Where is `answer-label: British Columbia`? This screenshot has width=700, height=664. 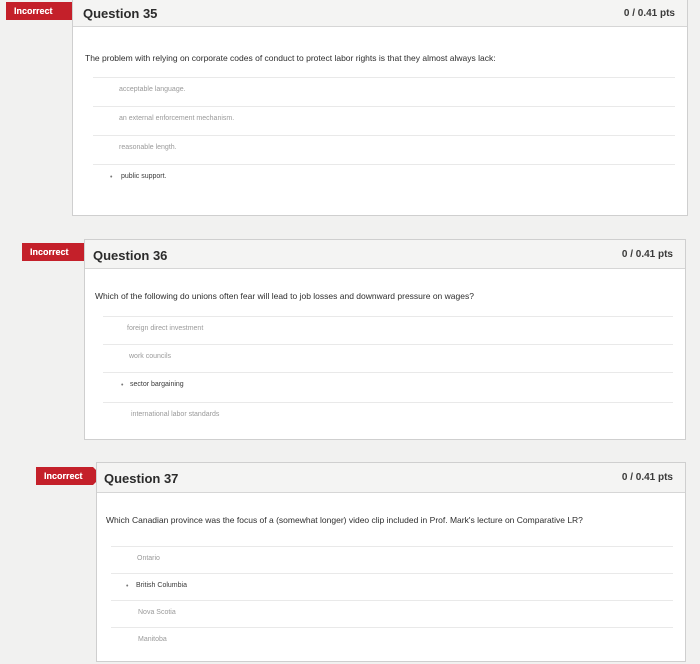
answer-label: British Columbia is located at coordinates (161, 585).